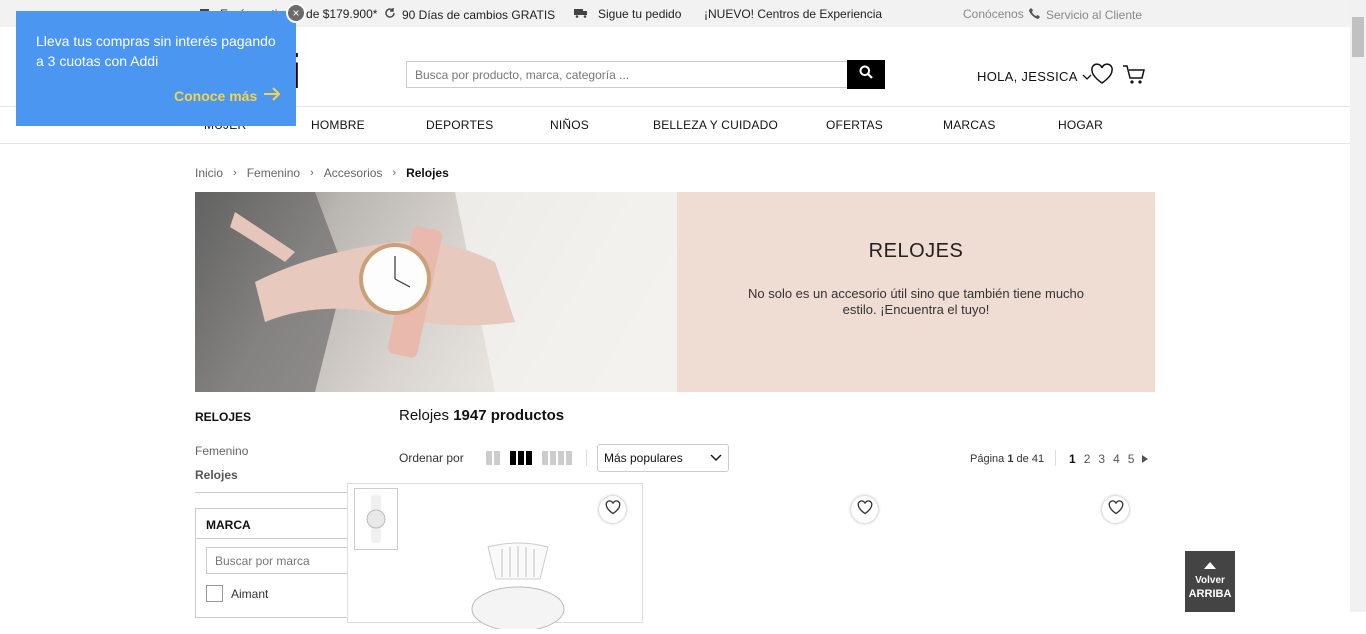 Image resolution: width=1366 pixels, height=634 pixels. What do you see at coordinates (281, 560) in the screenshot?
I see `brand-search-input: Buscar por marca` at bounding box center [281, 560].